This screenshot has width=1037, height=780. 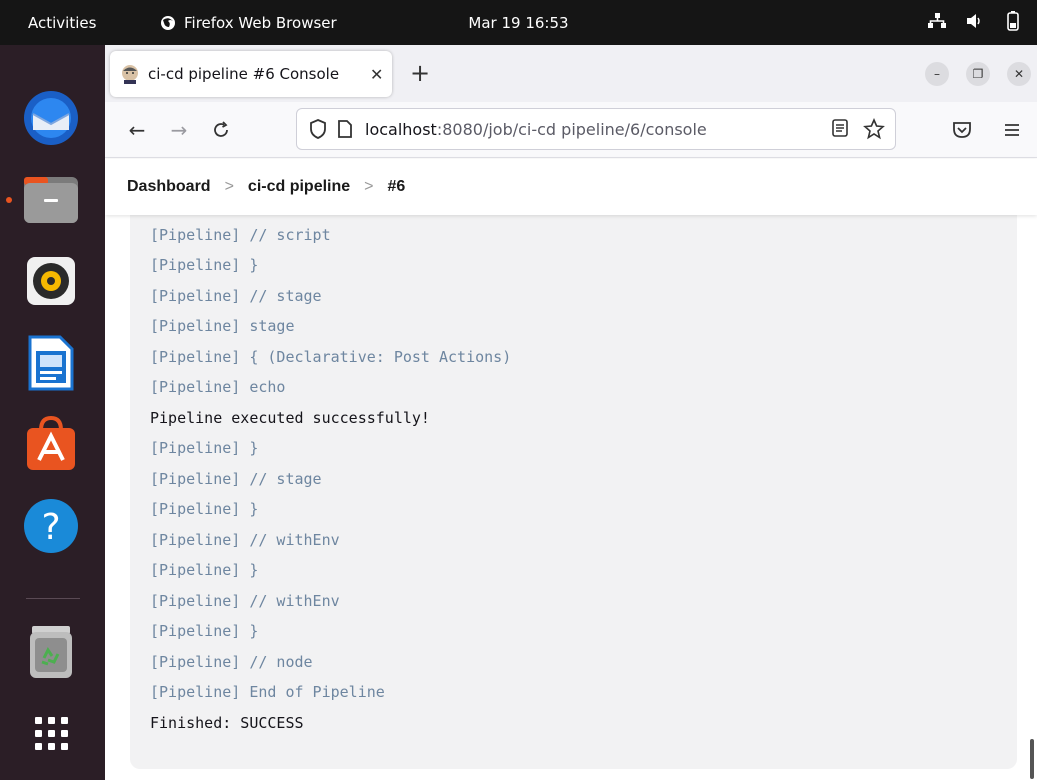 I want to click on tab-console: ci-cd pipeline #6 Console ✕, so click(x=251, y=74).